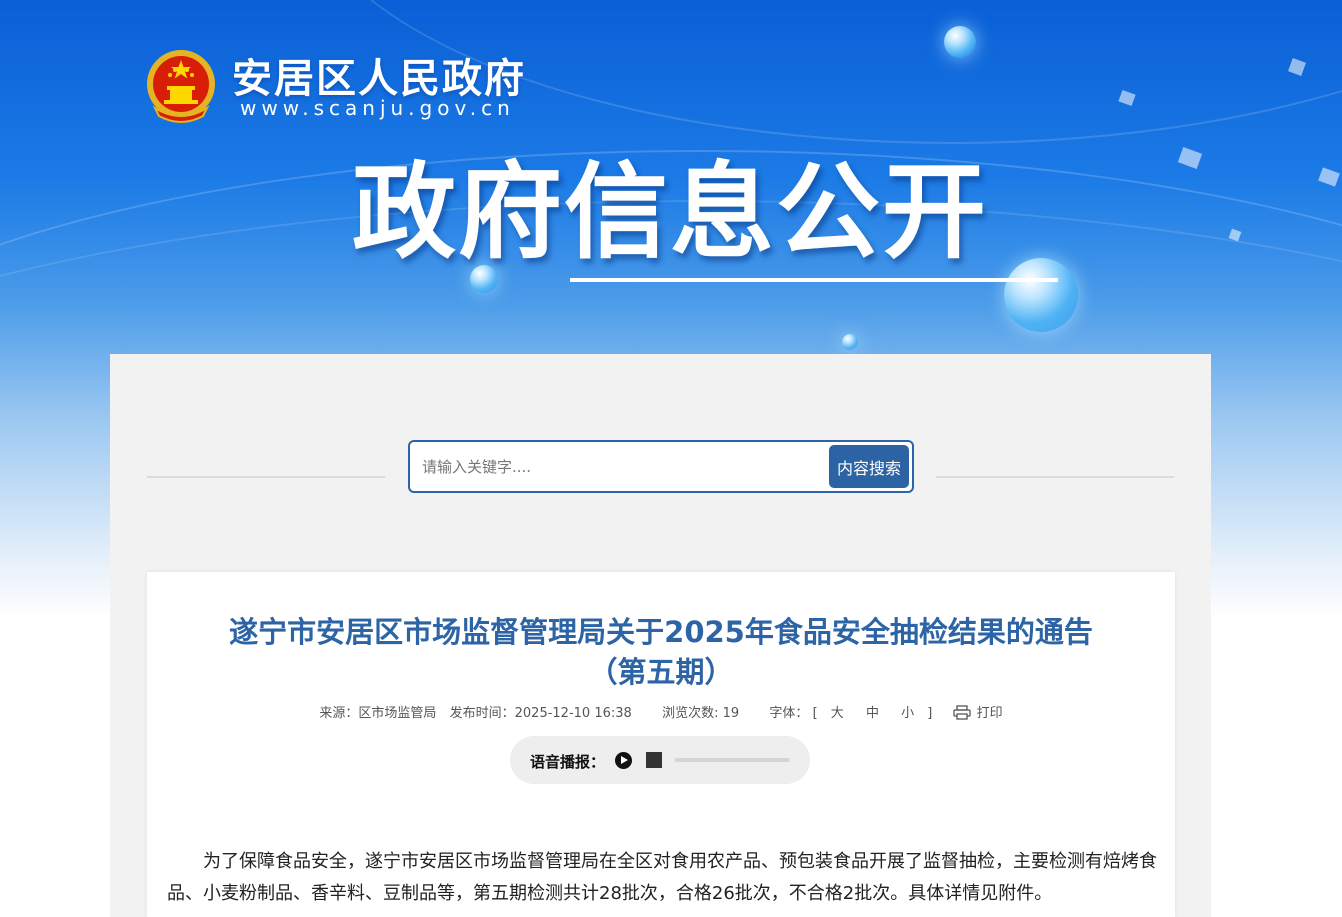 The image size is (1342, 917). What do you see at coordinates (540, 713) in the screenshot?
I see `meta-publish-time: 发布时间：2025-12-10 16:38` at bounding box center [540, 713].